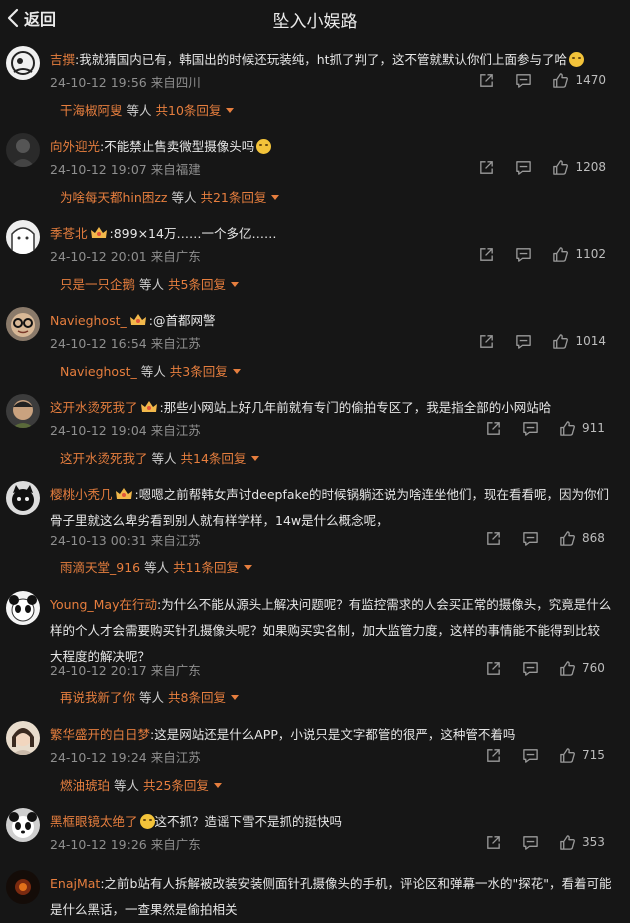  I want to click on reply-count: 共3条回复, so click(199, 371).